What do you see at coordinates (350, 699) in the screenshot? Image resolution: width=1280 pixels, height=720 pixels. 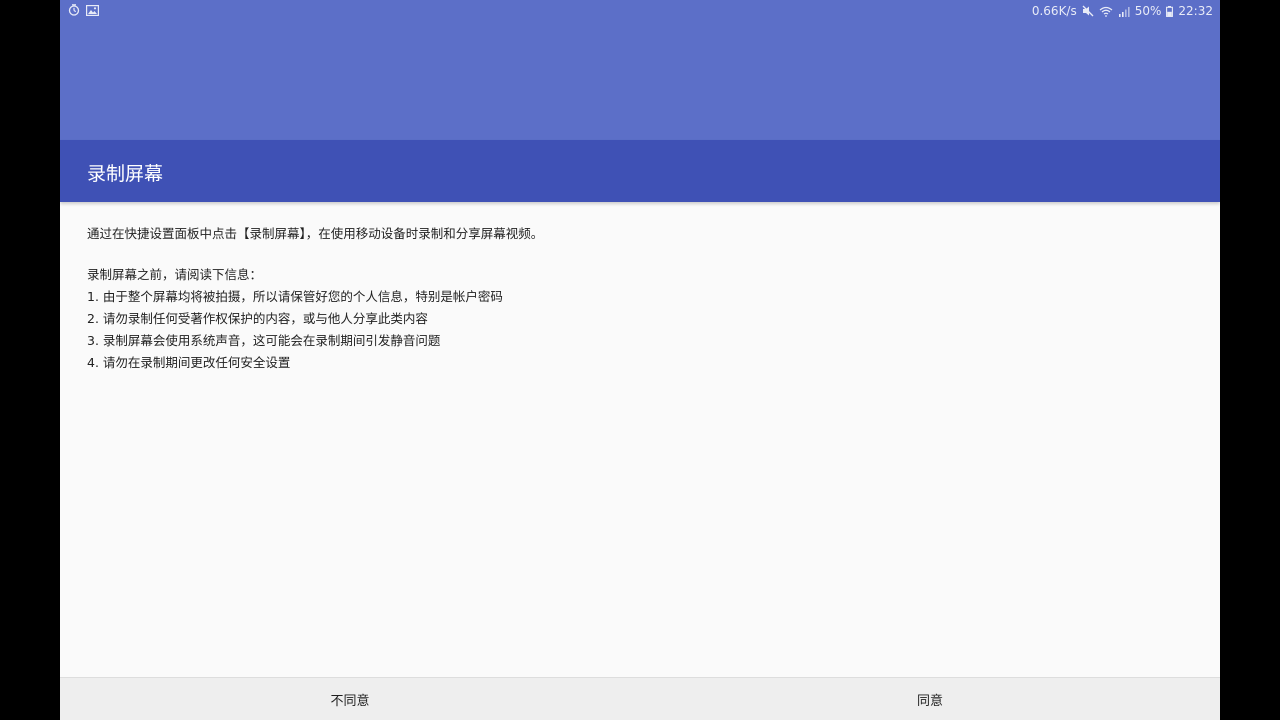 I see `disagree-button: 不同意` at bounding box center [350, 699].